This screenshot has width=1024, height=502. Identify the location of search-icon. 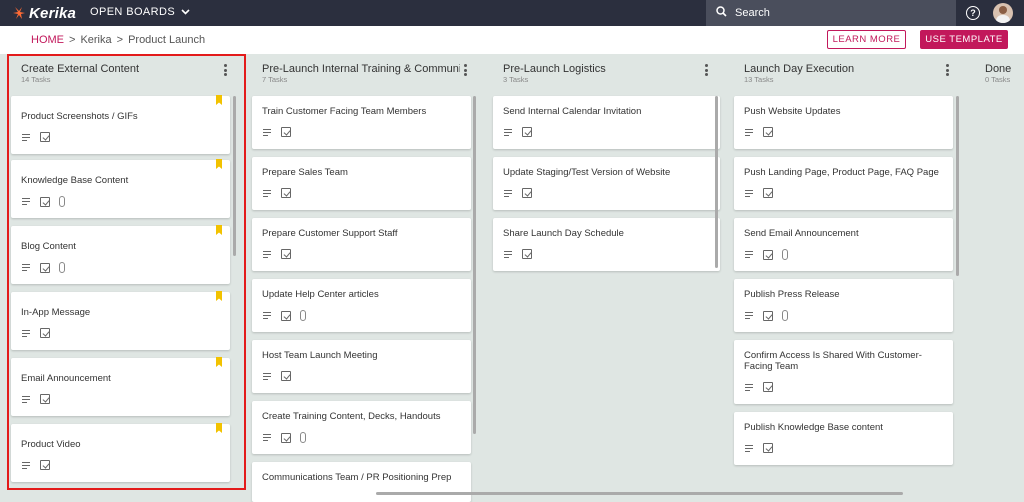
(721, 13).